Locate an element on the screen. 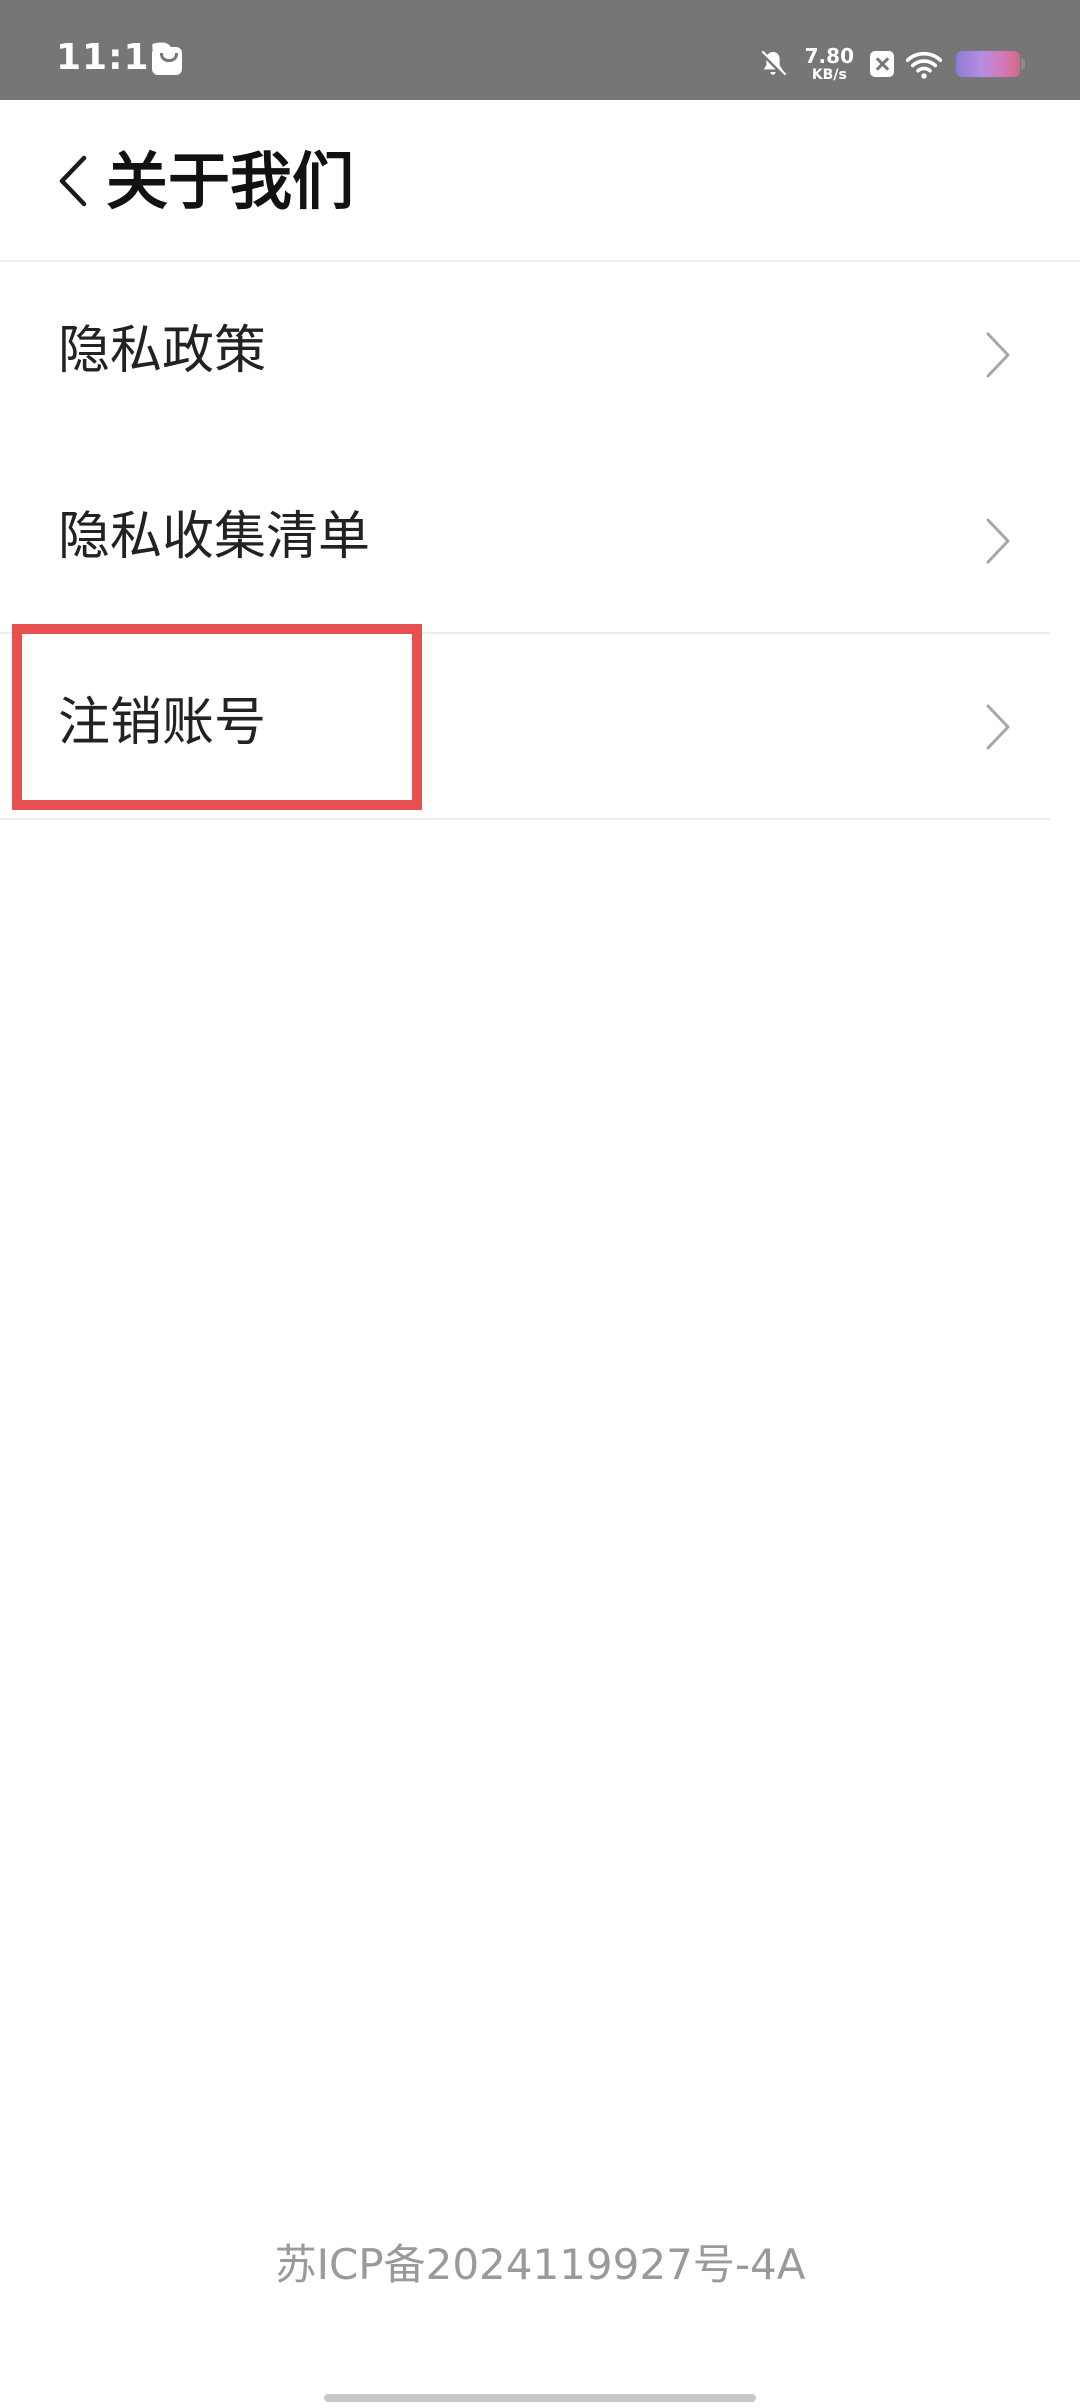 The width and height of the screenshot is (1080, 2408). bell-off-icon is located at coordinates (773, 64).